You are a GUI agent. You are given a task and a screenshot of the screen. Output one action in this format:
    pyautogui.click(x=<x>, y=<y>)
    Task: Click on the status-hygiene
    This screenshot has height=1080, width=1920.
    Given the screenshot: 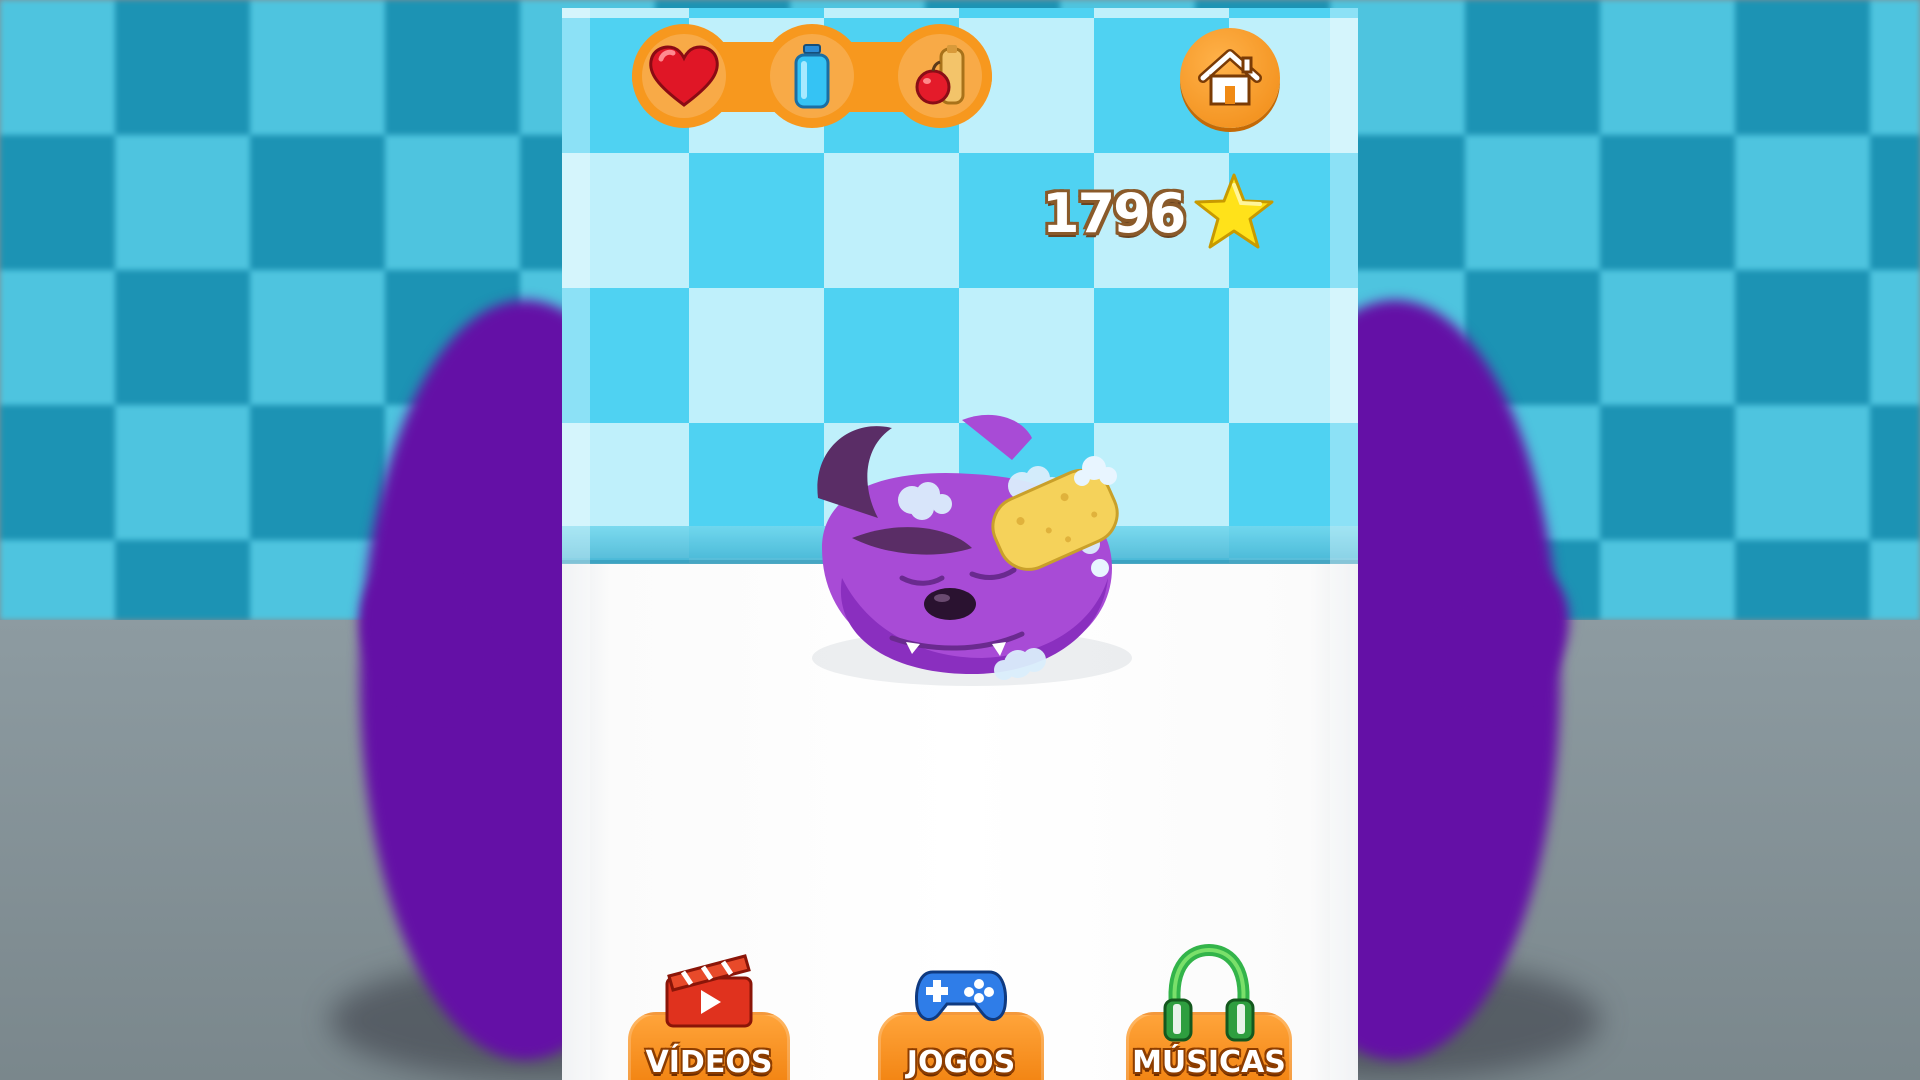 What is the action you would take?
    pyautogui.click(x=812, y=76)
    